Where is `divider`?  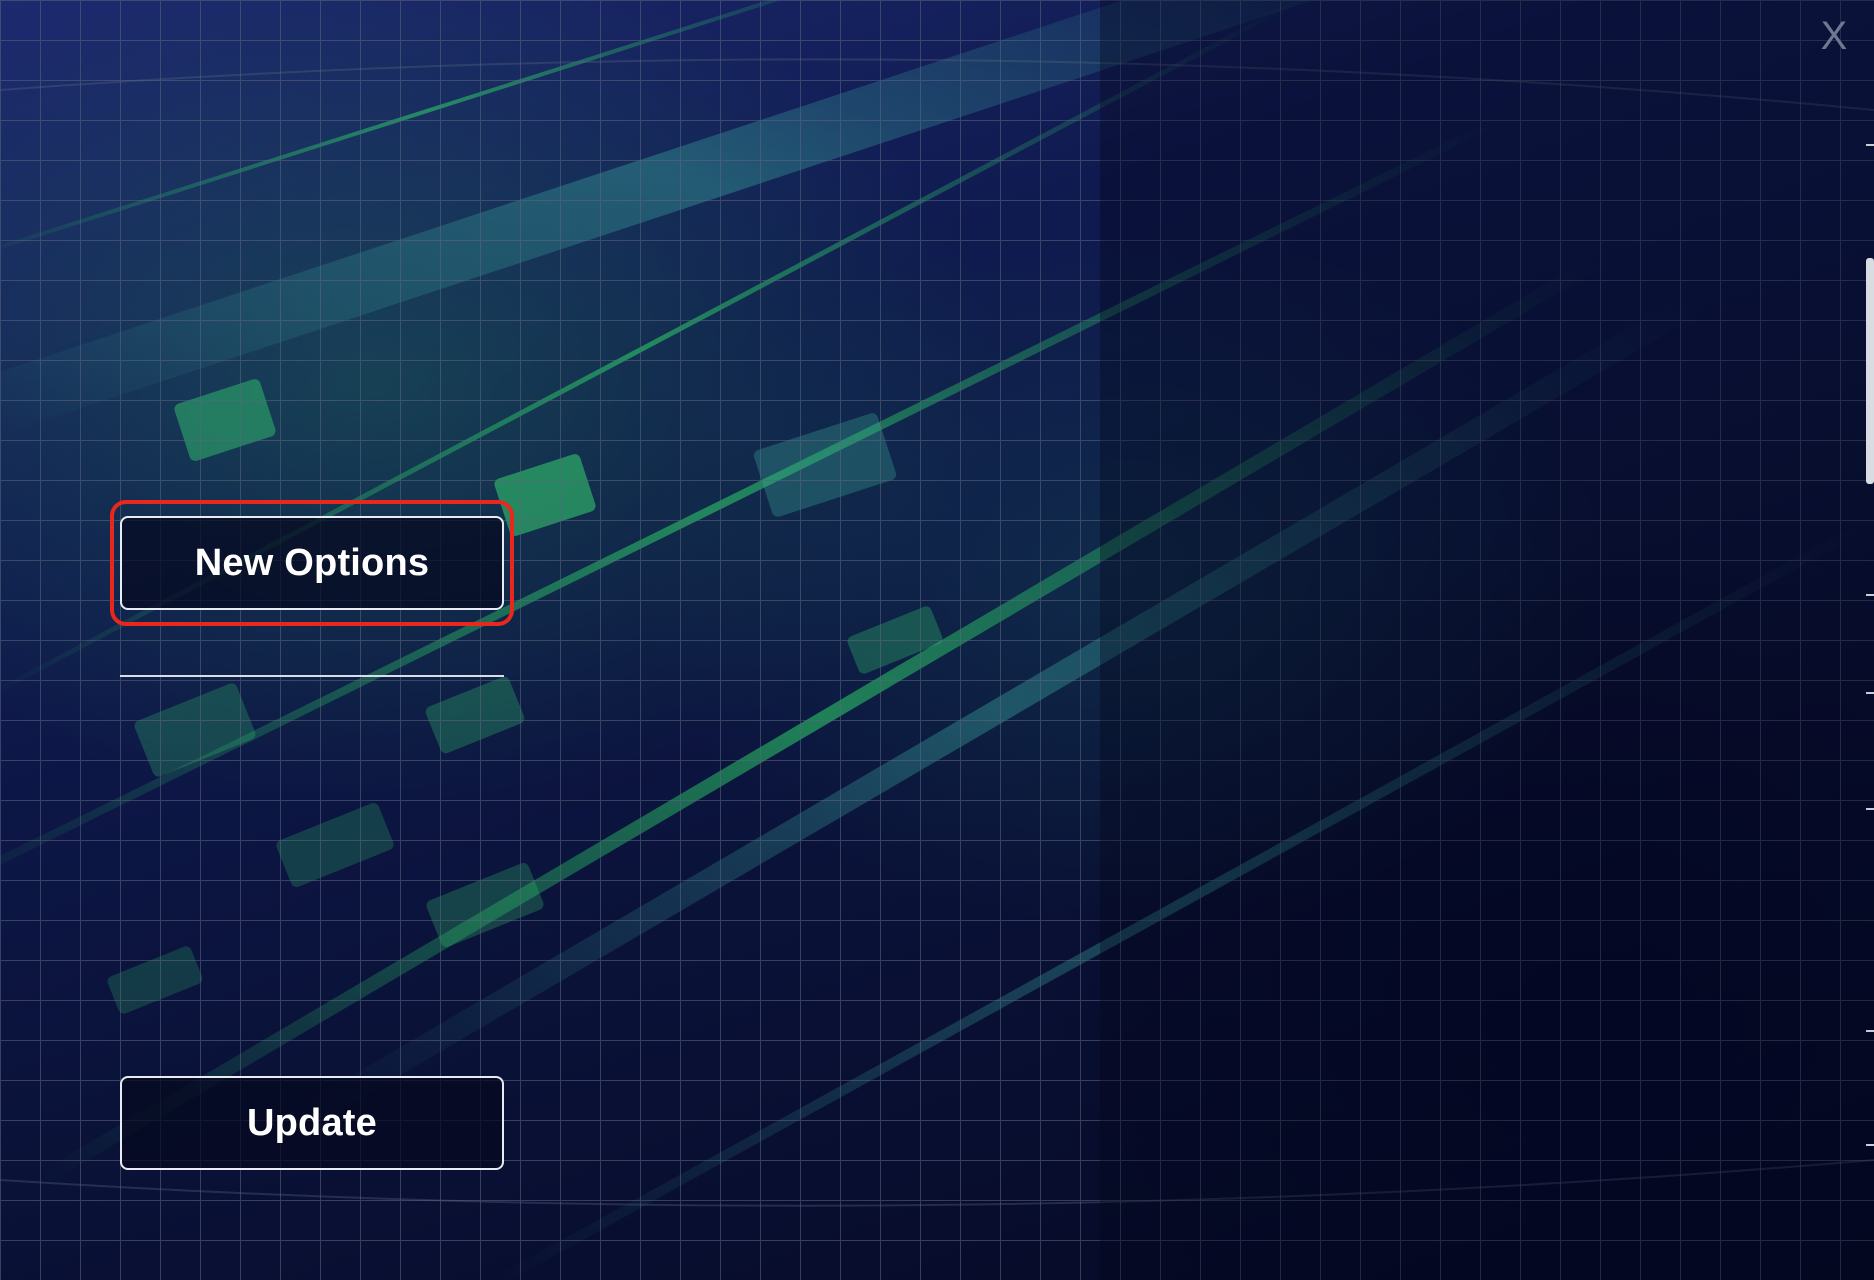 divider is located at coordinates (312, 676).